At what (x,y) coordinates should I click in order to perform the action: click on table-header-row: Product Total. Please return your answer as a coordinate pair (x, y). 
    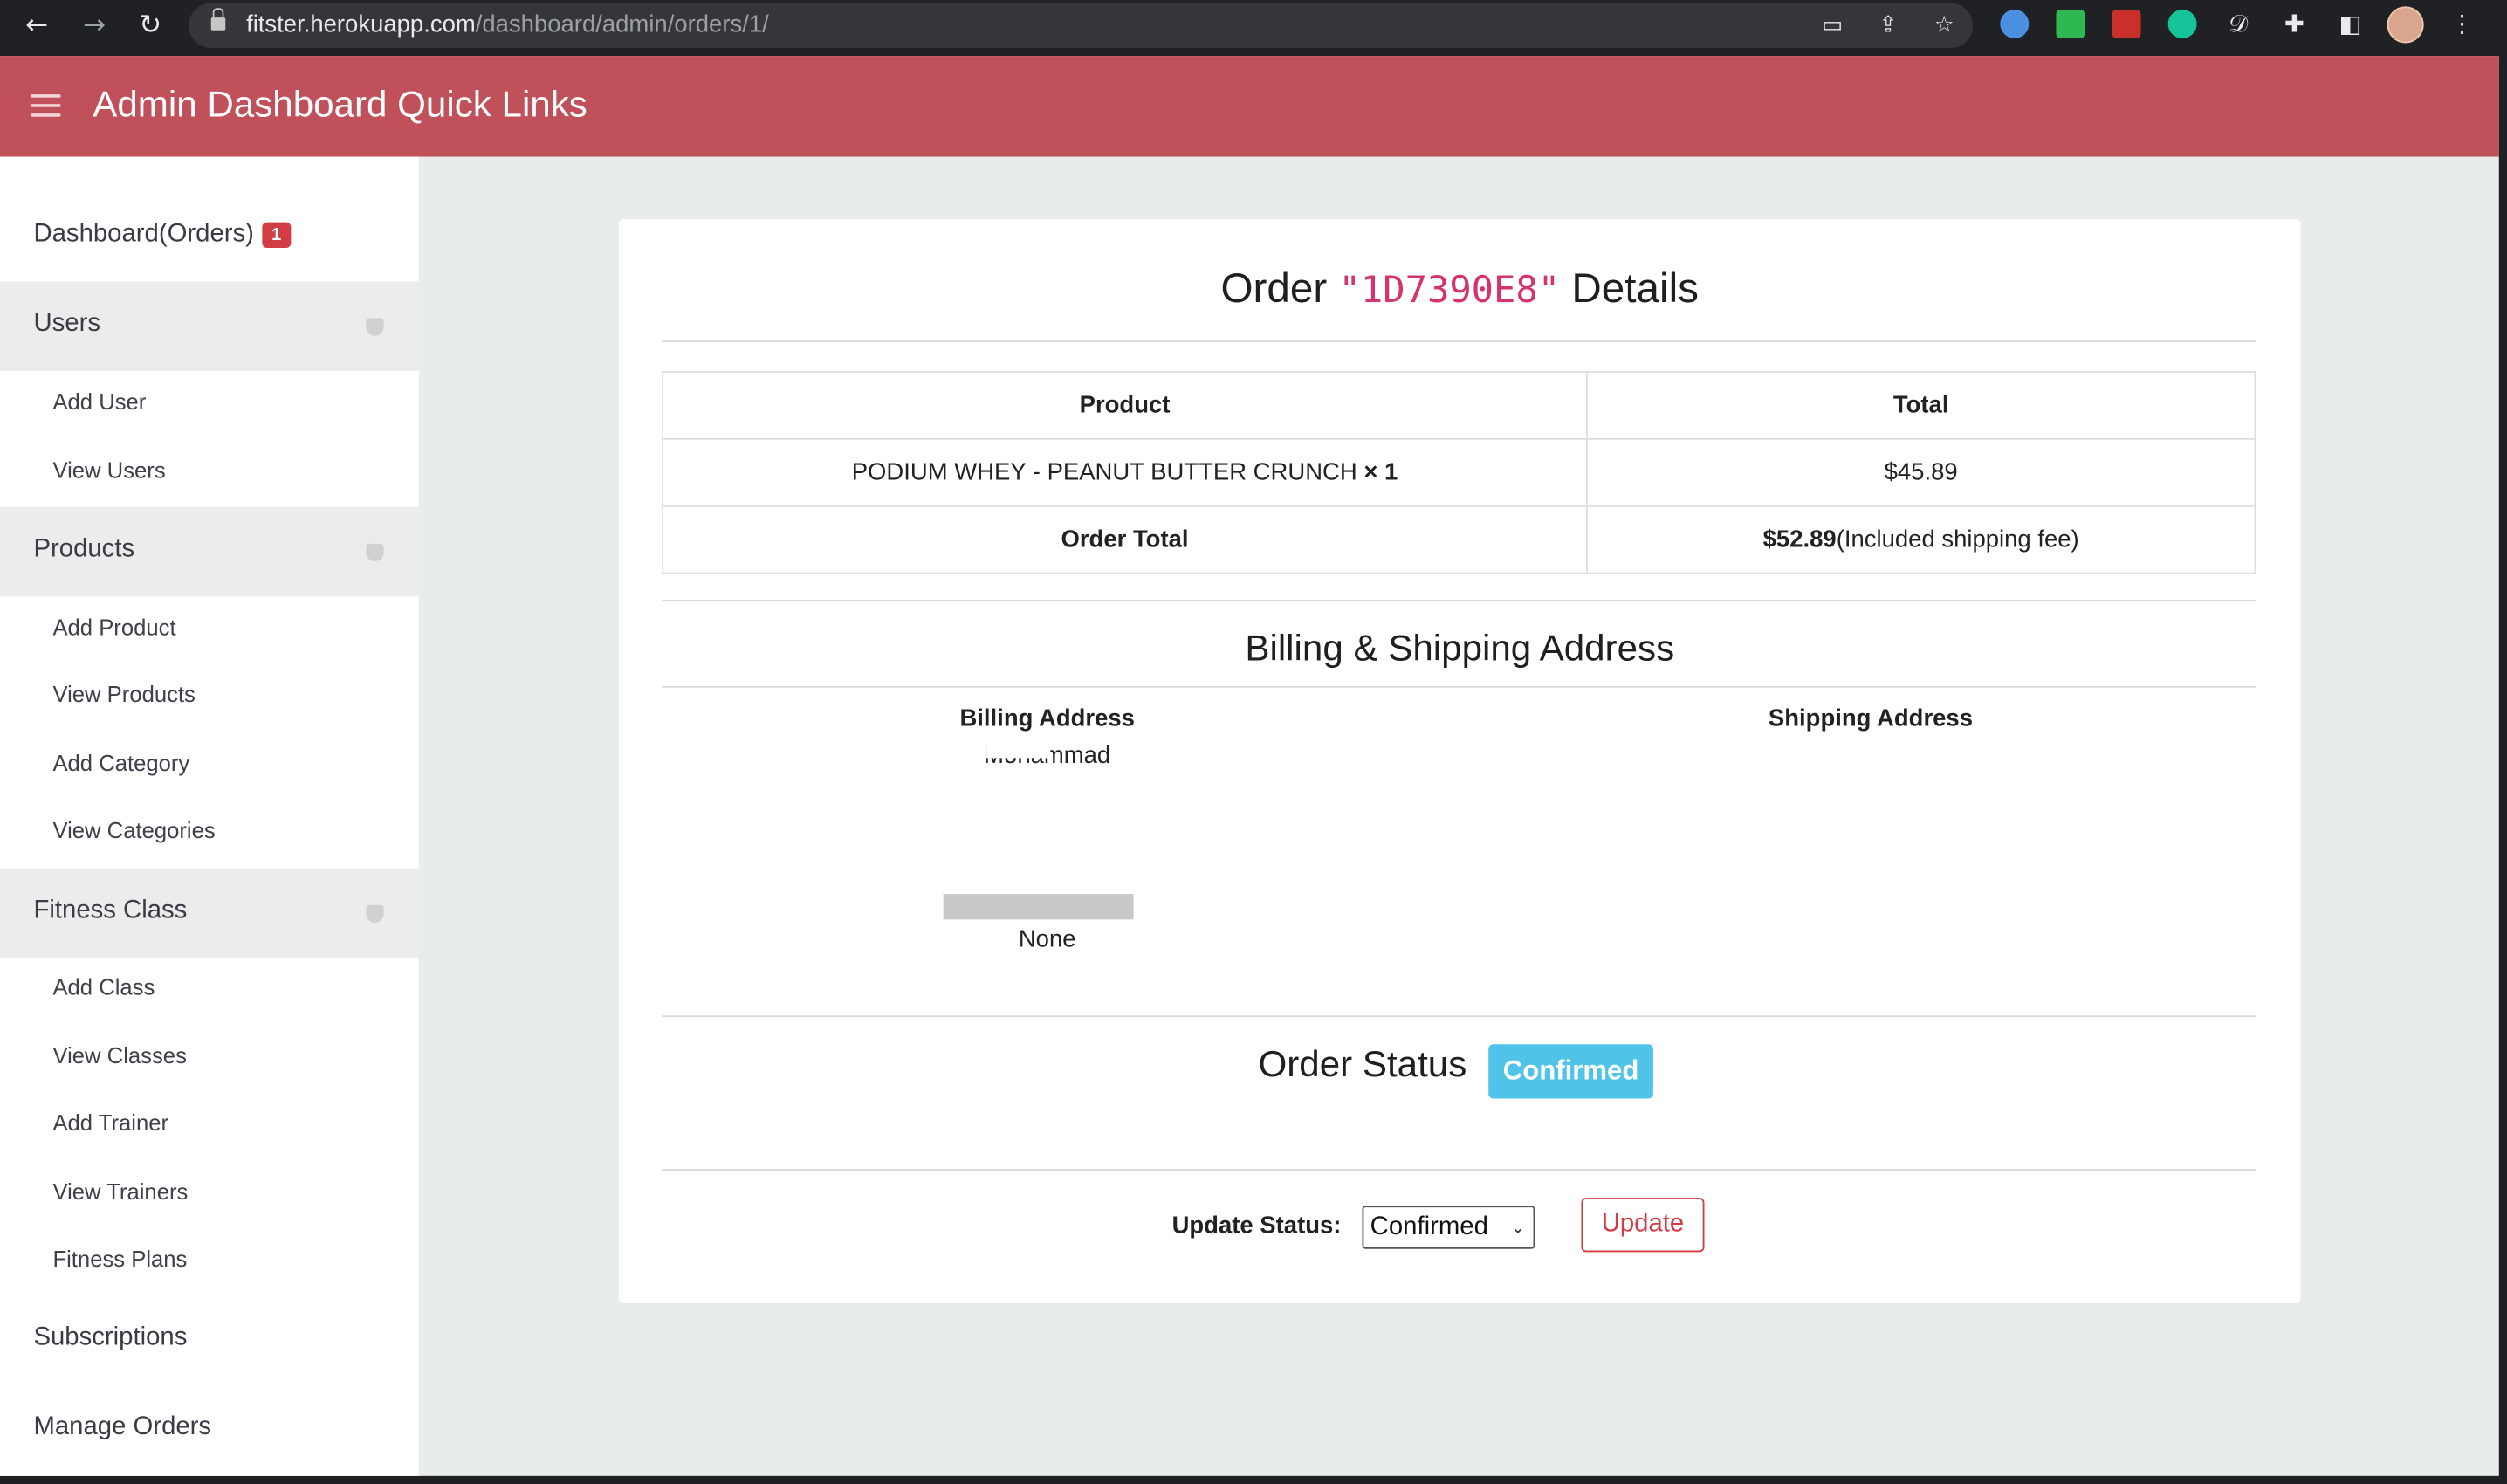
    Looking at the image, I should click on (1459, 405).